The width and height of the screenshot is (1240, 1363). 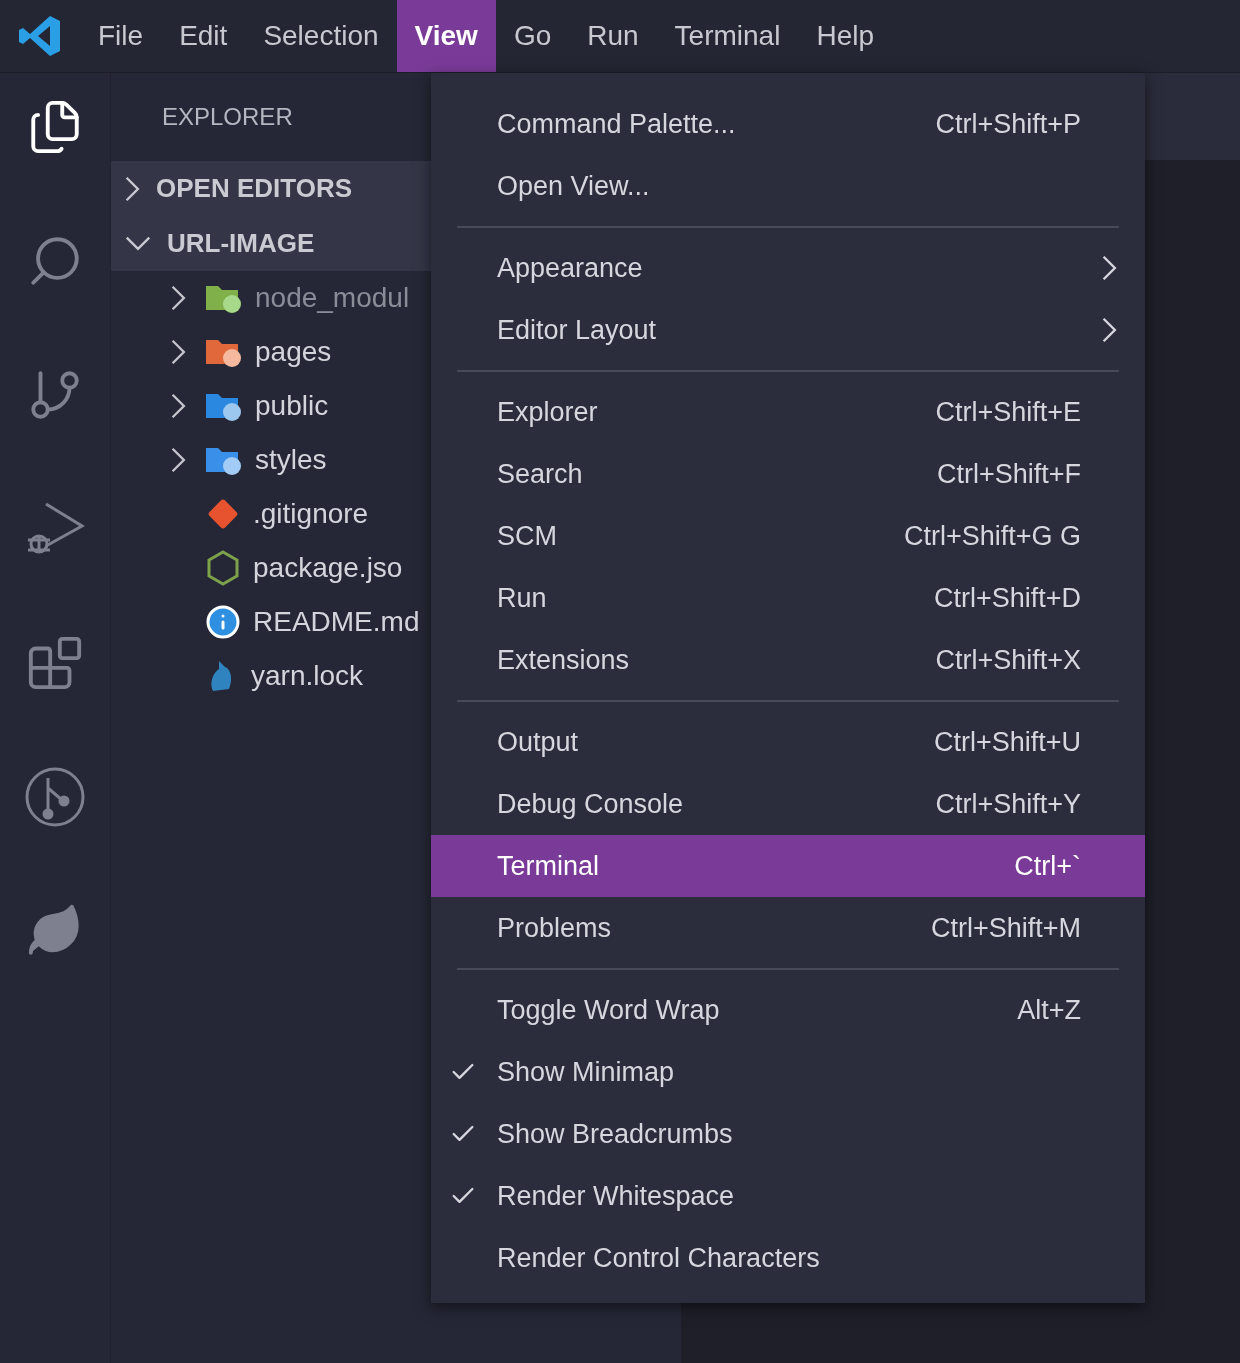 What do you see at coordinates (788, 804) in the screenshot?
I see `menu-item: Debug Console Ctrl+Shift+Y` at bounding box center [788, 804].